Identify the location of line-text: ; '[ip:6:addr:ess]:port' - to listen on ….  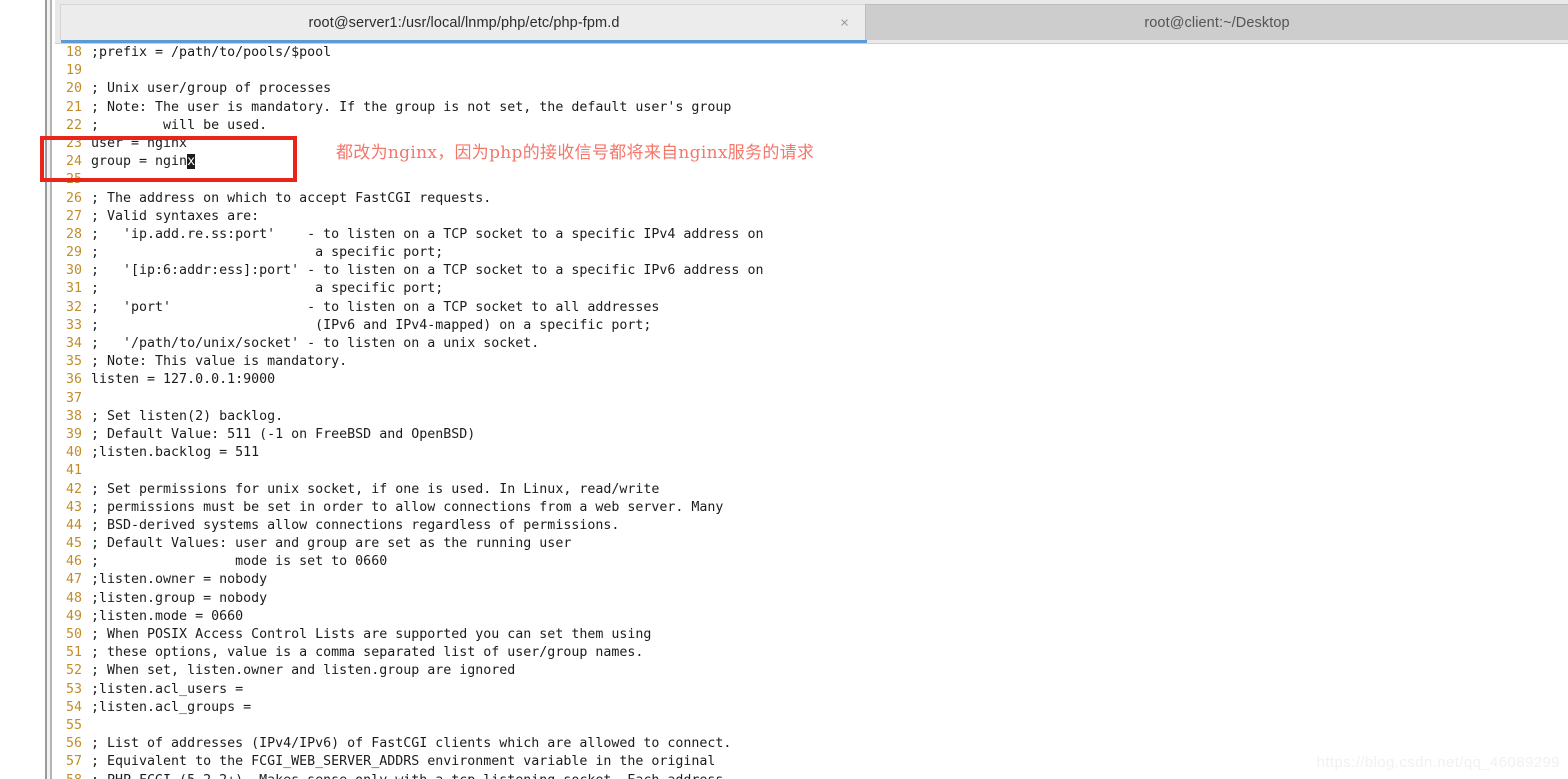
(427, 271).